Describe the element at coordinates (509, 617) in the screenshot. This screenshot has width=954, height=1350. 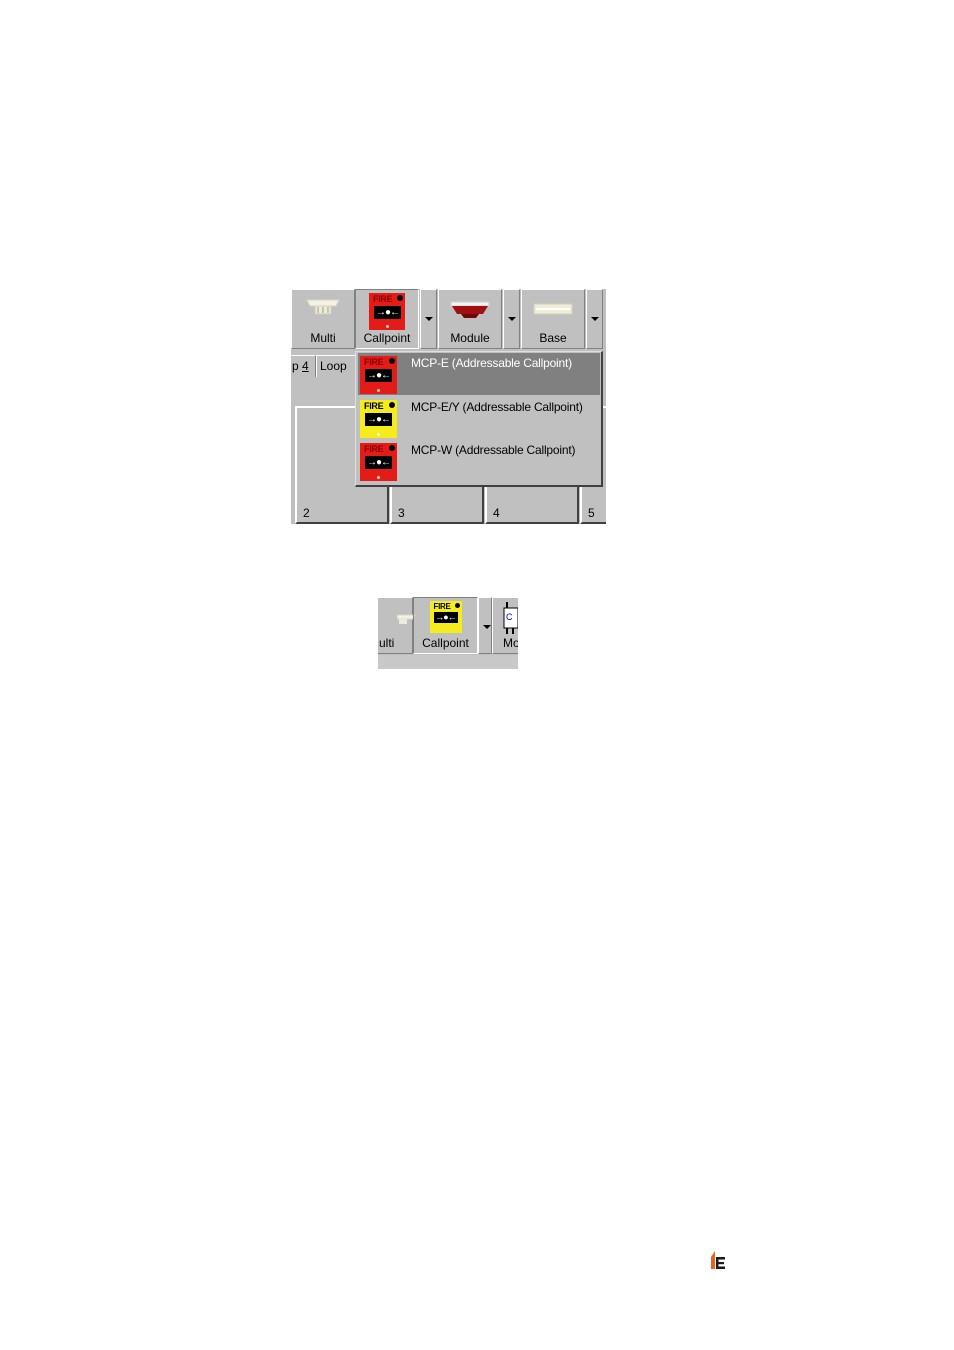
I see `module-icon-text: C` at that location.